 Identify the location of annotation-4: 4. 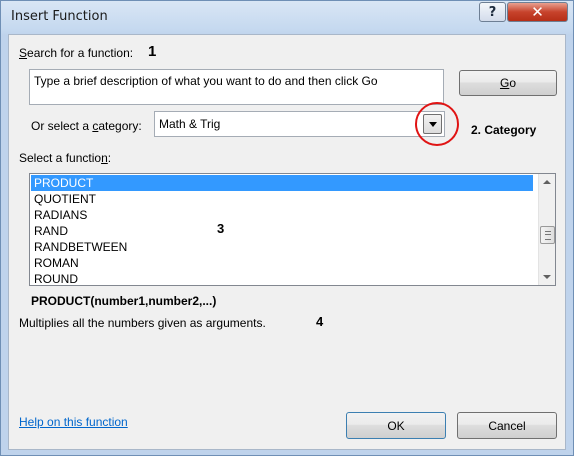
(320, 321).